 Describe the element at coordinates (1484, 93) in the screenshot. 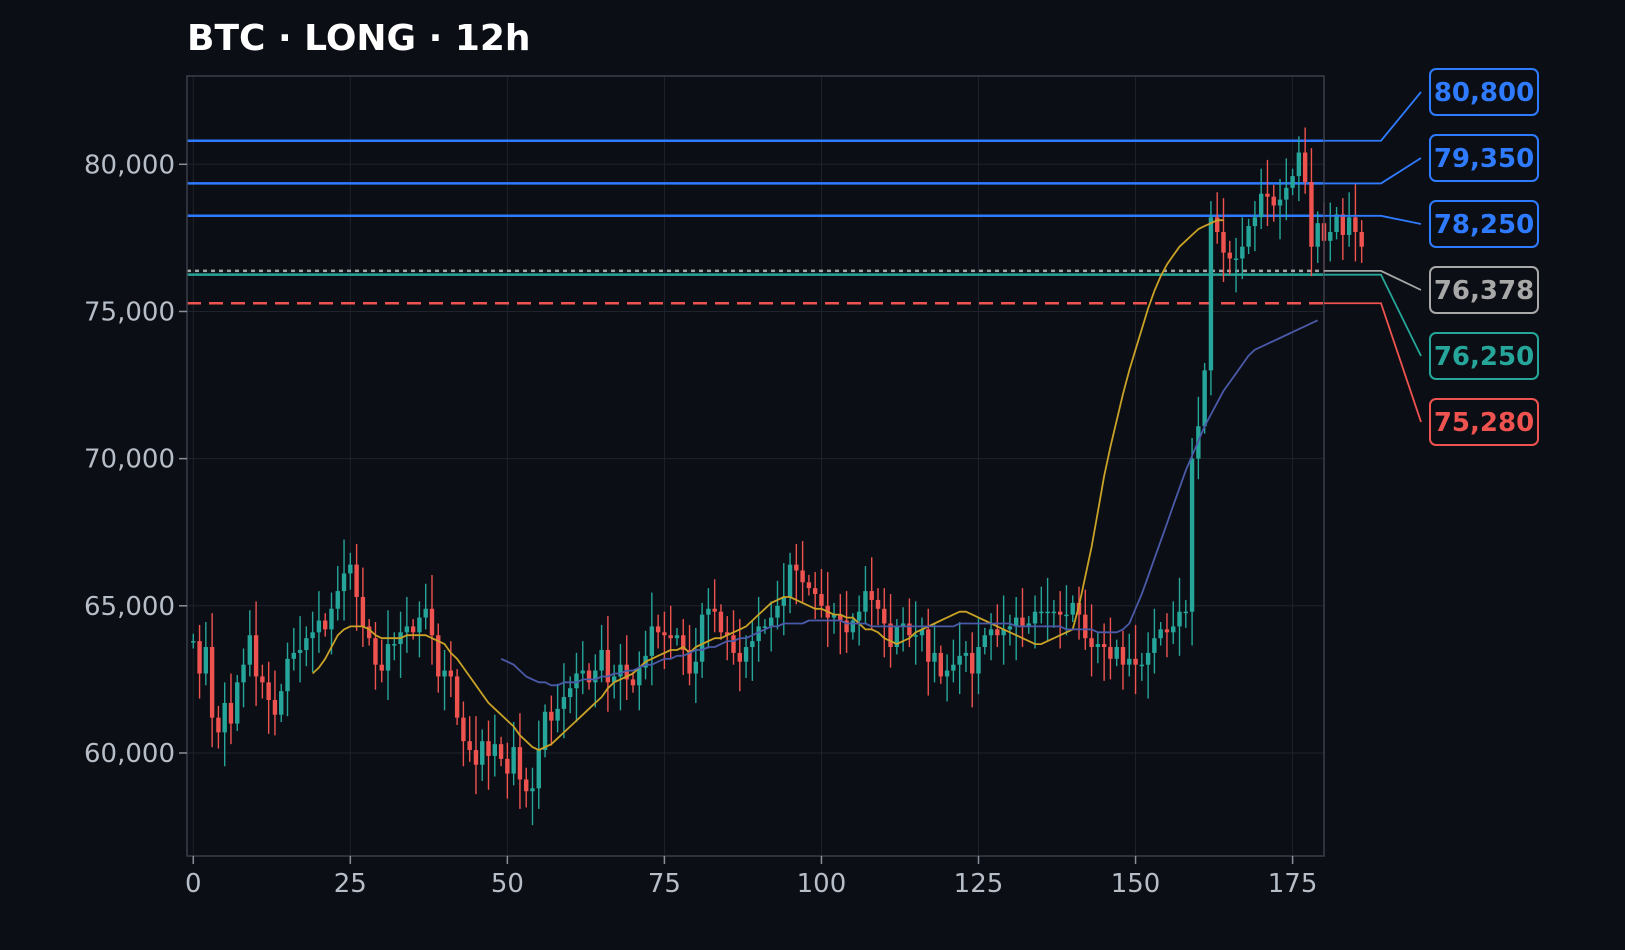

I see `price-level-label: 80,800` at that location.